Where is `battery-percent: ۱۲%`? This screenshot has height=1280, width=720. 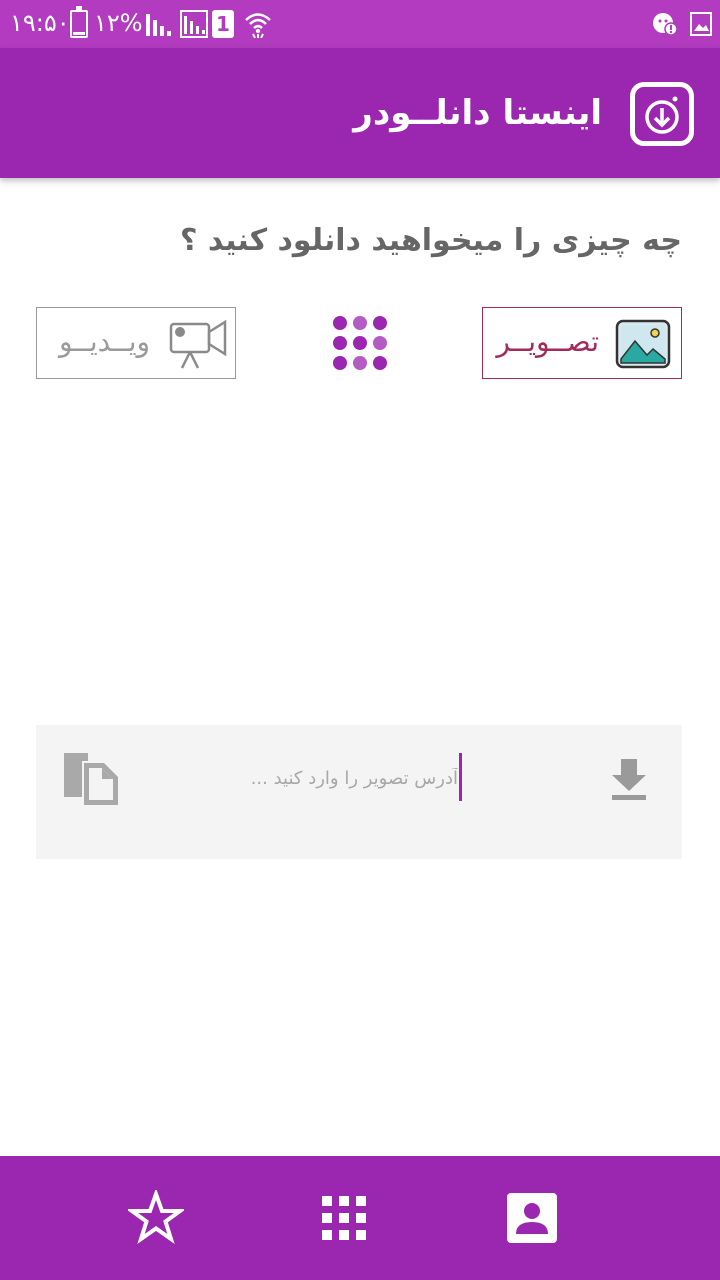
battery-percent: ۱۲% is located at coordinates (118, 23).